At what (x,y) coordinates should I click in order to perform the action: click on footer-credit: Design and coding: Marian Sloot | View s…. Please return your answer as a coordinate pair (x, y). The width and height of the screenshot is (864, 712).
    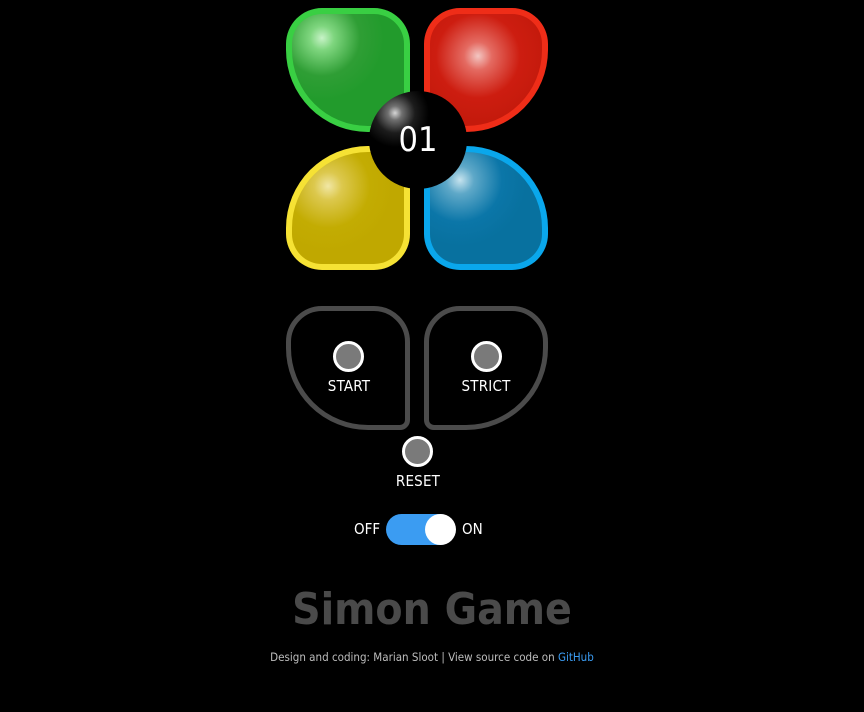
    Looking at the image, I should click on (412, 657).